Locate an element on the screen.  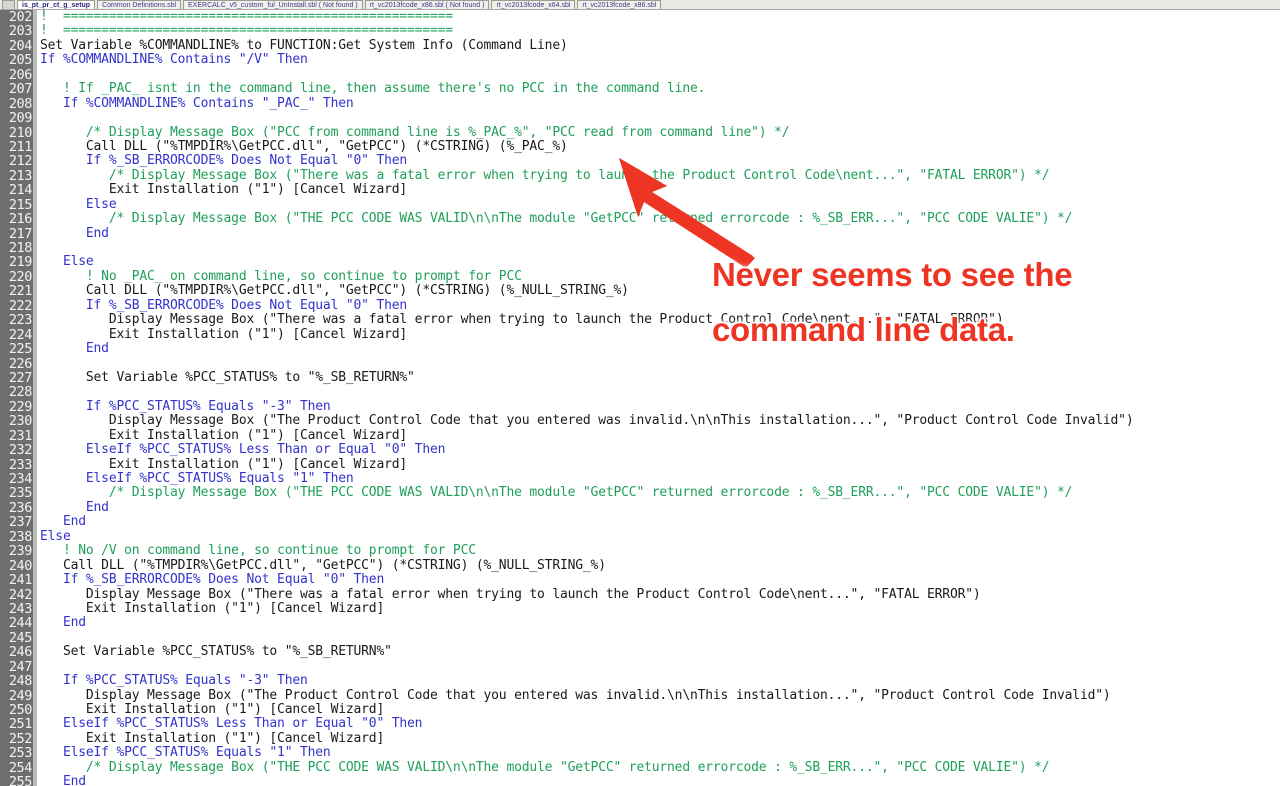
line-number: 232 is located at coordinates (20, 450).